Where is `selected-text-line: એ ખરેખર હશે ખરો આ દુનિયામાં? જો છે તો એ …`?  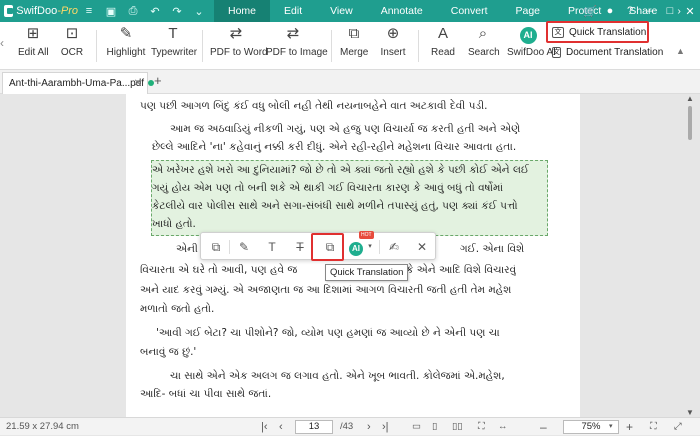 selected-text-line: એ ખરેખર હશે ખરો આ દુનિયામાં? જો છે તો એ … is located at coordinates (340, 170).